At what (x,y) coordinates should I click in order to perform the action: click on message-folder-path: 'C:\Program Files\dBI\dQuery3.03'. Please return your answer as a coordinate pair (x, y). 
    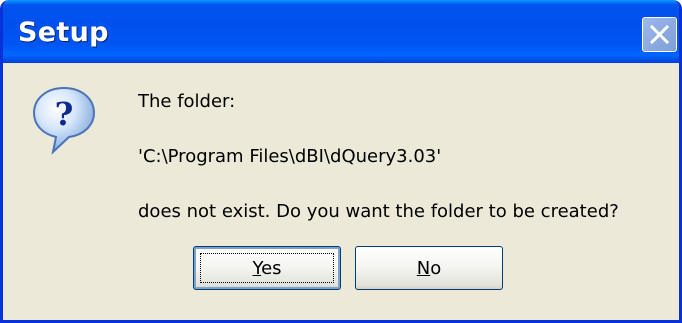
    Looking at the image, I should click on (290, 156).